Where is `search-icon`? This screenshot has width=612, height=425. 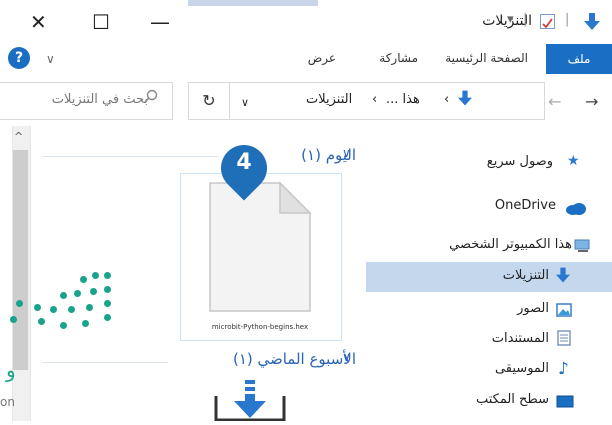 search-icon is located at coordinates (151, 98).